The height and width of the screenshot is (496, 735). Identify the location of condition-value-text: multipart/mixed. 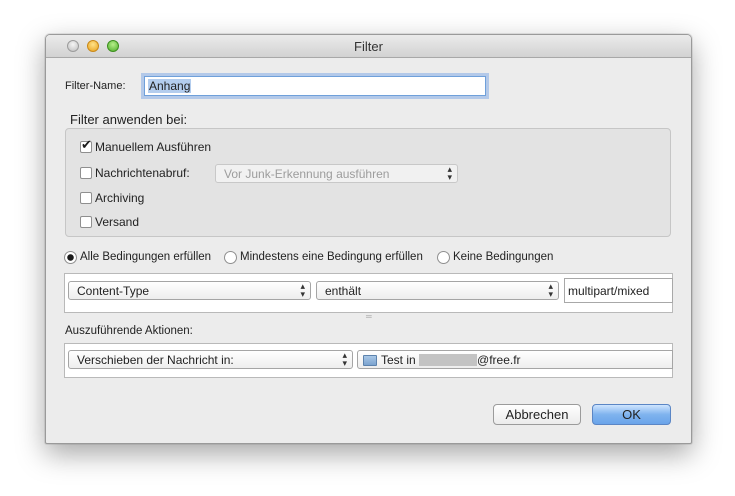
(609, 291).